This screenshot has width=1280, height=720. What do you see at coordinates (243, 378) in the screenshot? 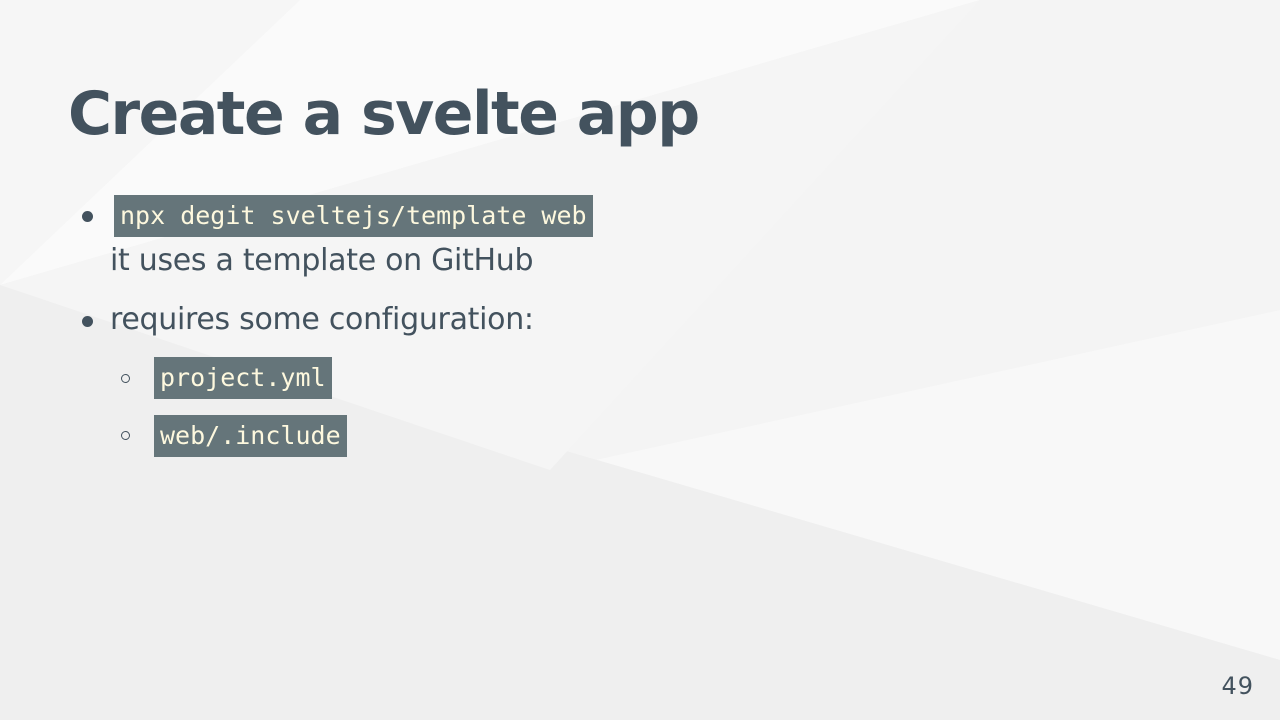
I see `project-yml-code: project.yml` at bounding box center [243, 378].